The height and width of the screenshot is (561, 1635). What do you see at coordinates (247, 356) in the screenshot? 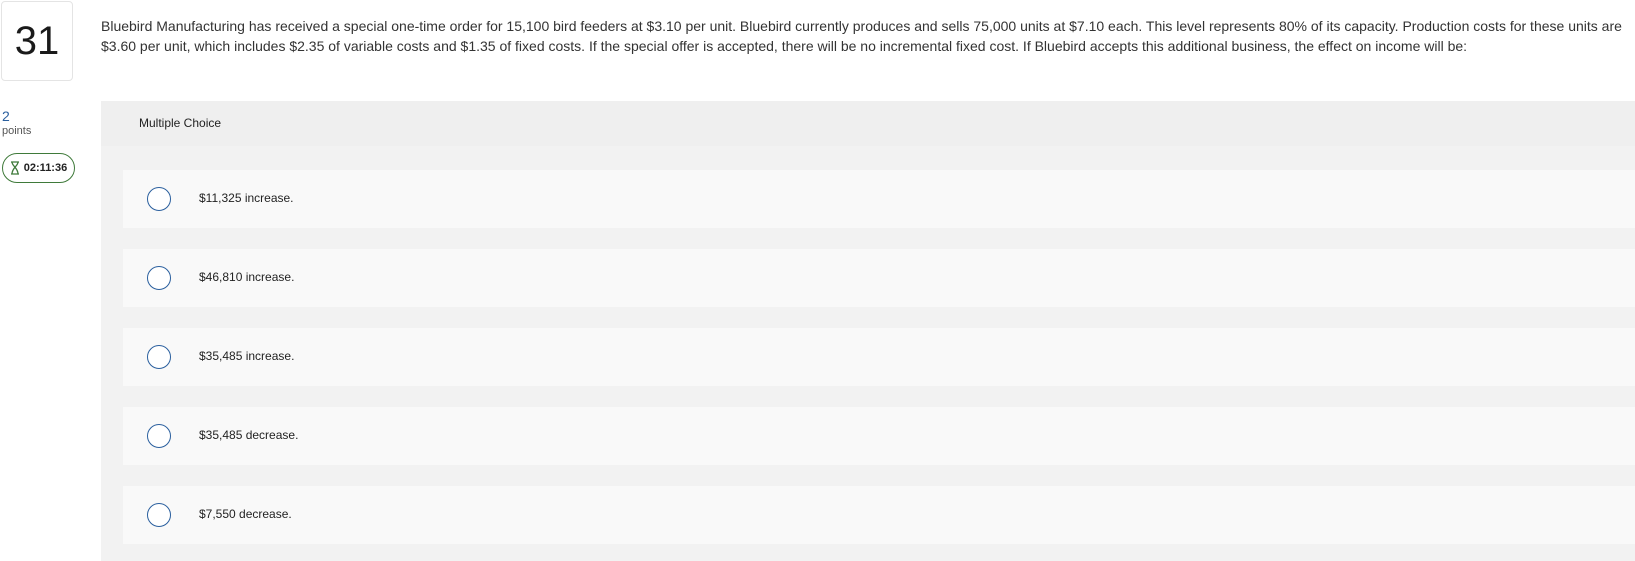
I see `choice-label: $35,485 increase.` at bounding box center [247, 356].